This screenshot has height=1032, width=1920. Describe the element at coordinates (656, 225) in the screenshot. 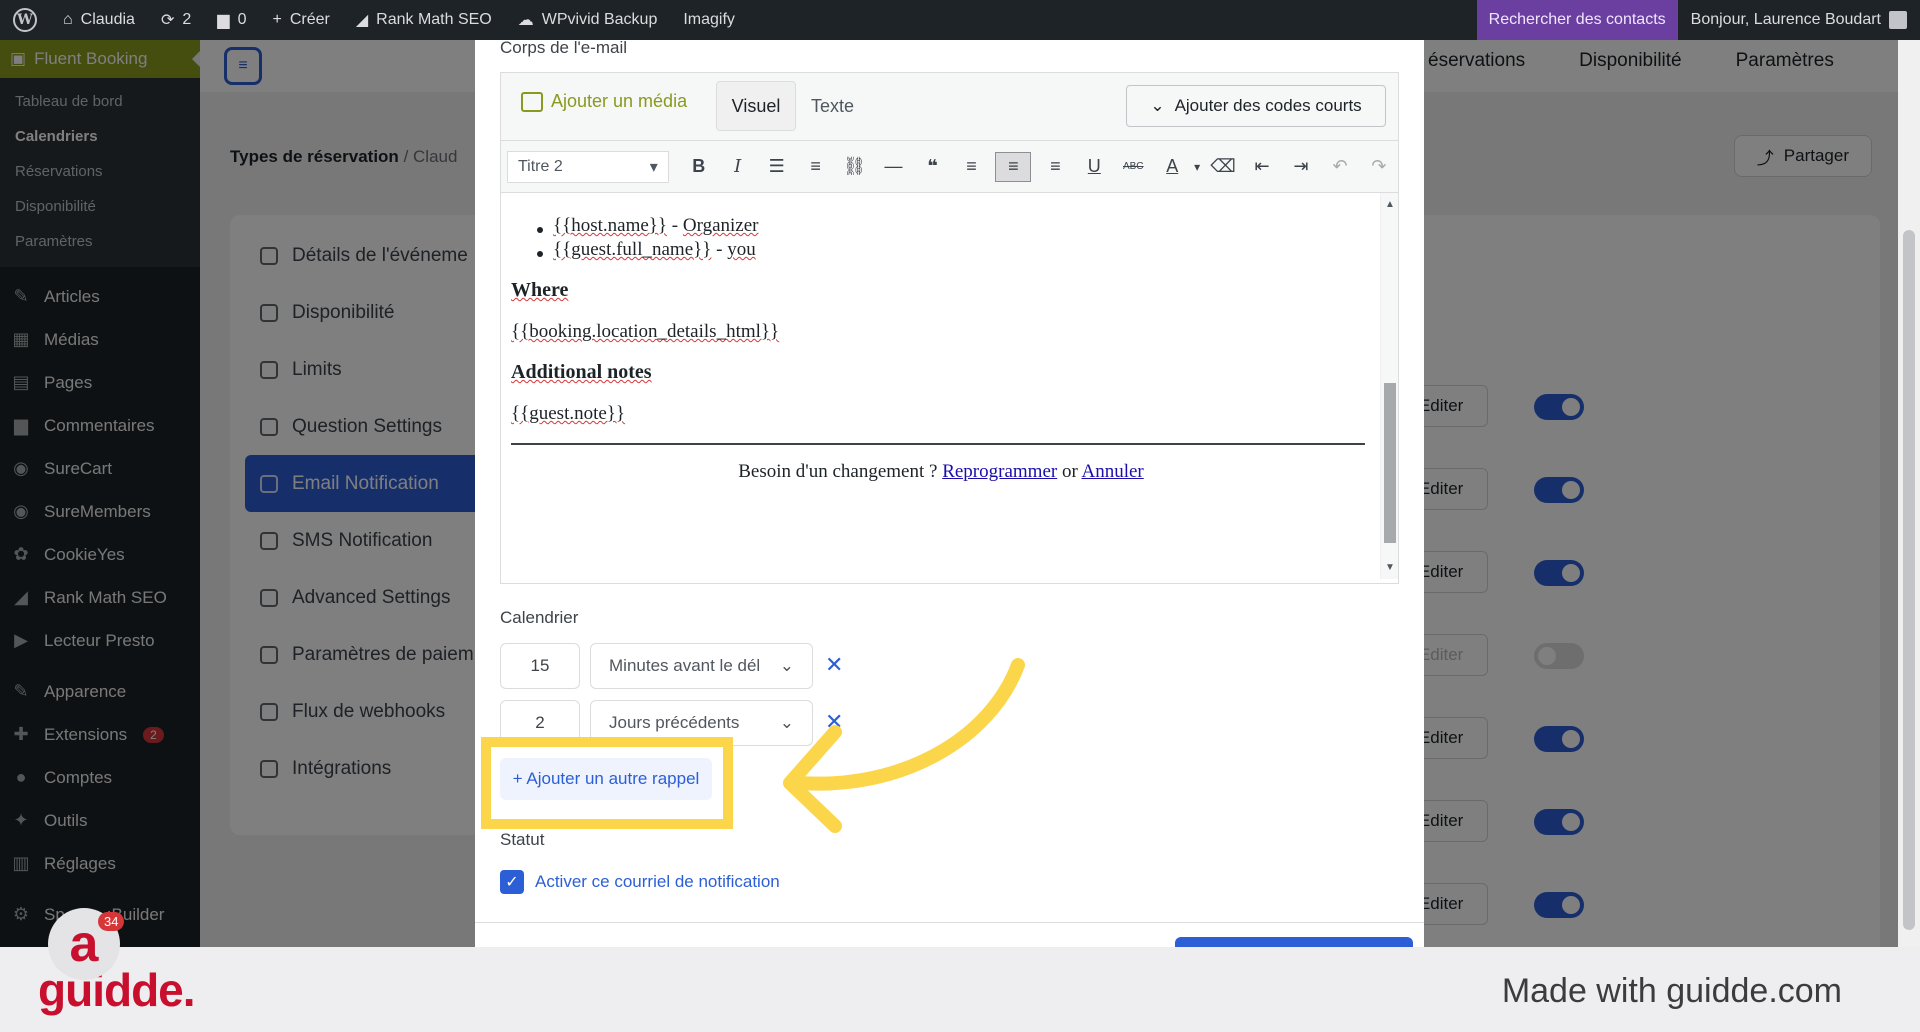

I see `list-item: {{host.name}} - Organizer` at that location.